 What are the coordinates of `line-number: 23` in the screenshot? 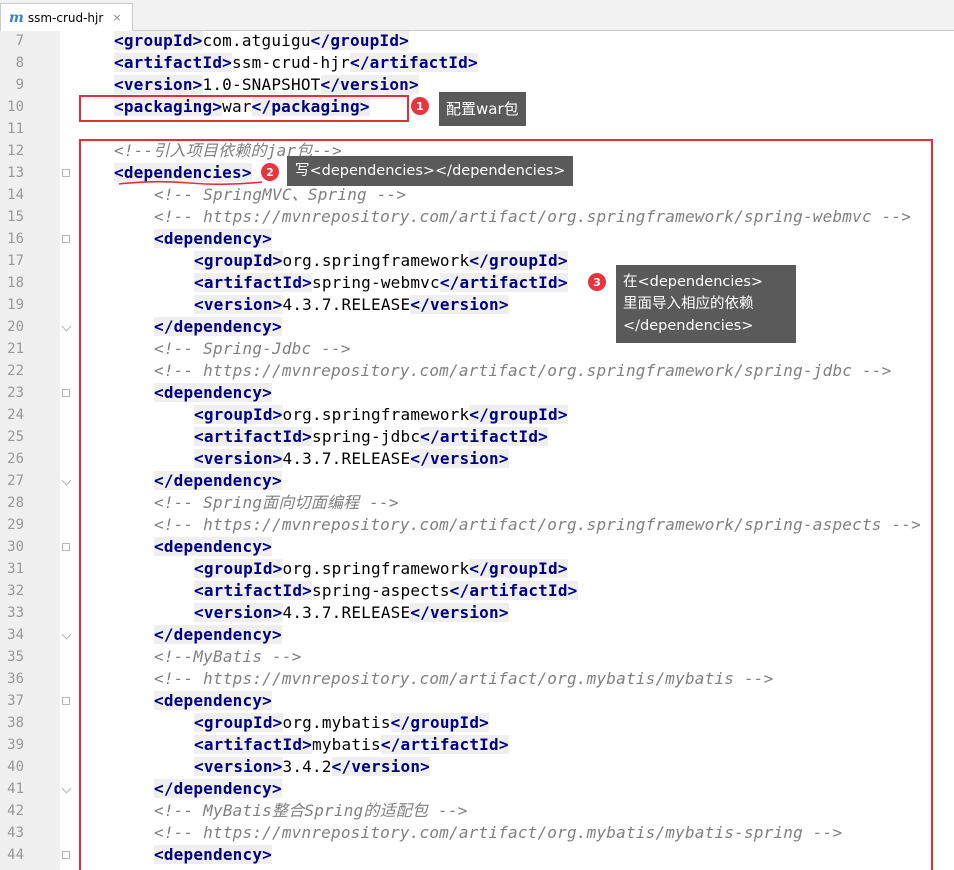 It's located at (15, 393).